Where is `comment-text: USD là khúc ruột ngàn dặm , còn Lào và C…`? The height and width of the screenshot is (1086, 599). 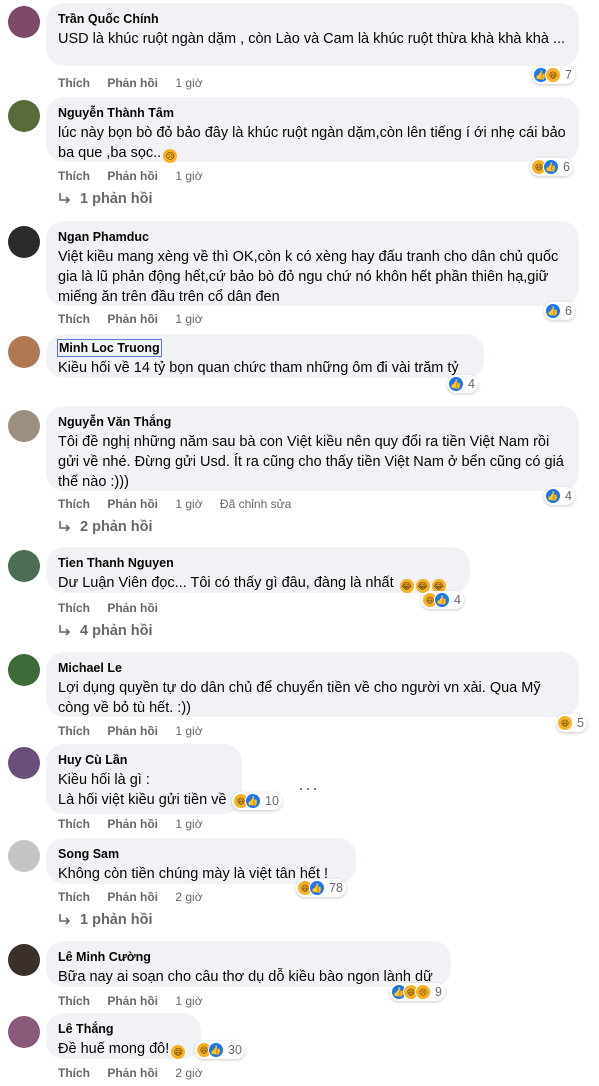 comment-text: USD là khúc ruột ngàn dặm , còn Lào và C… is located at coordinates (312, 39).